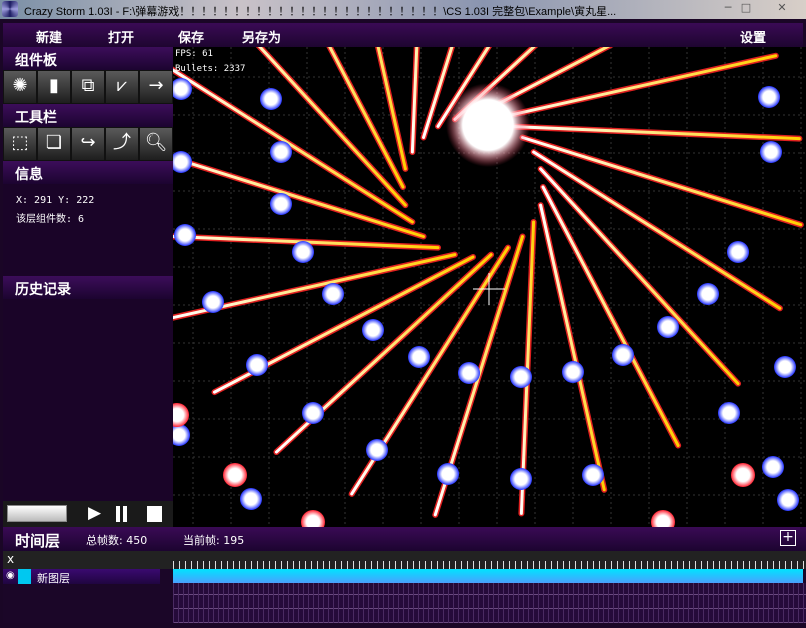 This screenshot has height=628, width=806. I want to click on fps-text: FPS: 61, so click(194, 54).